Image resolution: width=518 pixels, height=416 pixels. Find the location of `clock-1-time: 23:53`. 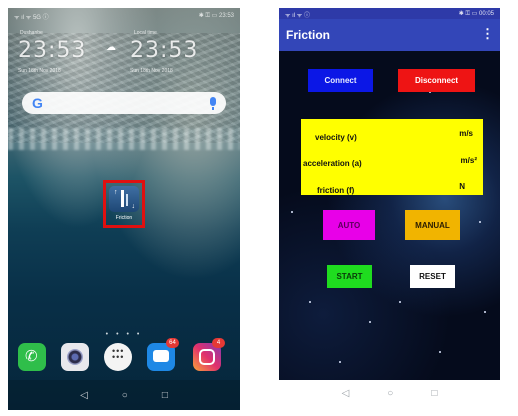

clock-1-time: 23:53 is located at coordinates (52, 50).